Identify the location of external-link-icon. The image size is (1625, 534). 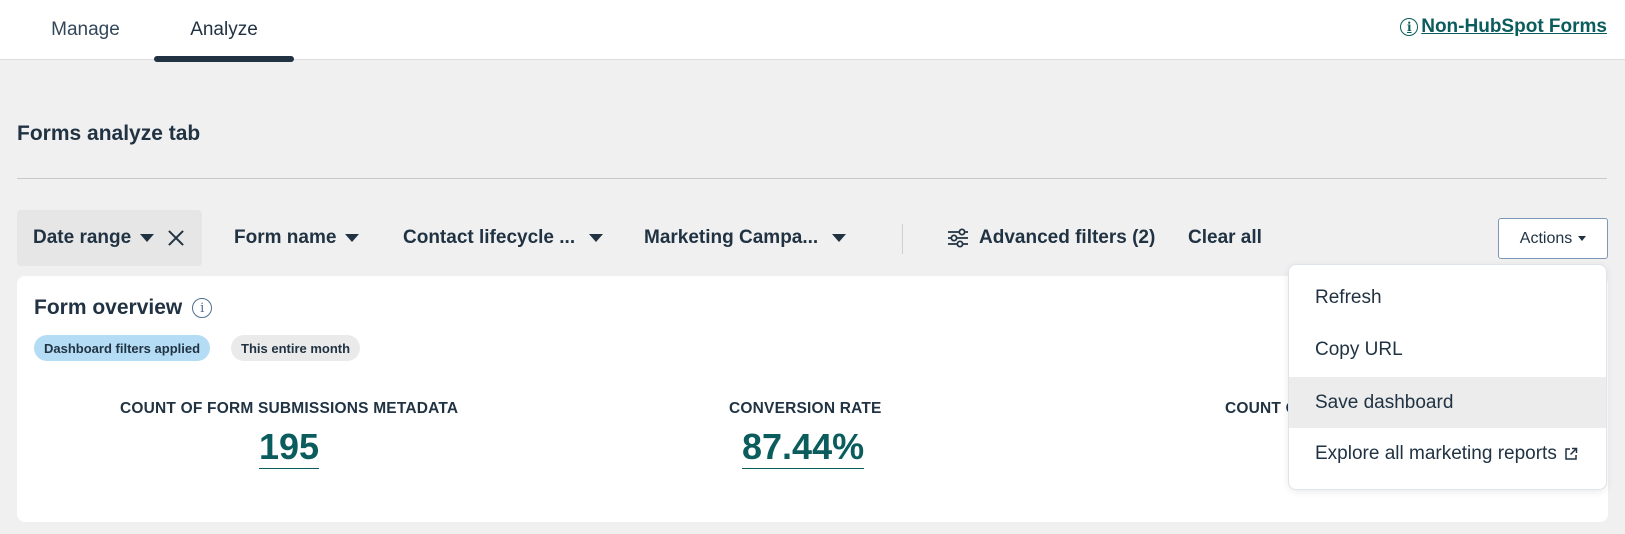
(1571, 453).